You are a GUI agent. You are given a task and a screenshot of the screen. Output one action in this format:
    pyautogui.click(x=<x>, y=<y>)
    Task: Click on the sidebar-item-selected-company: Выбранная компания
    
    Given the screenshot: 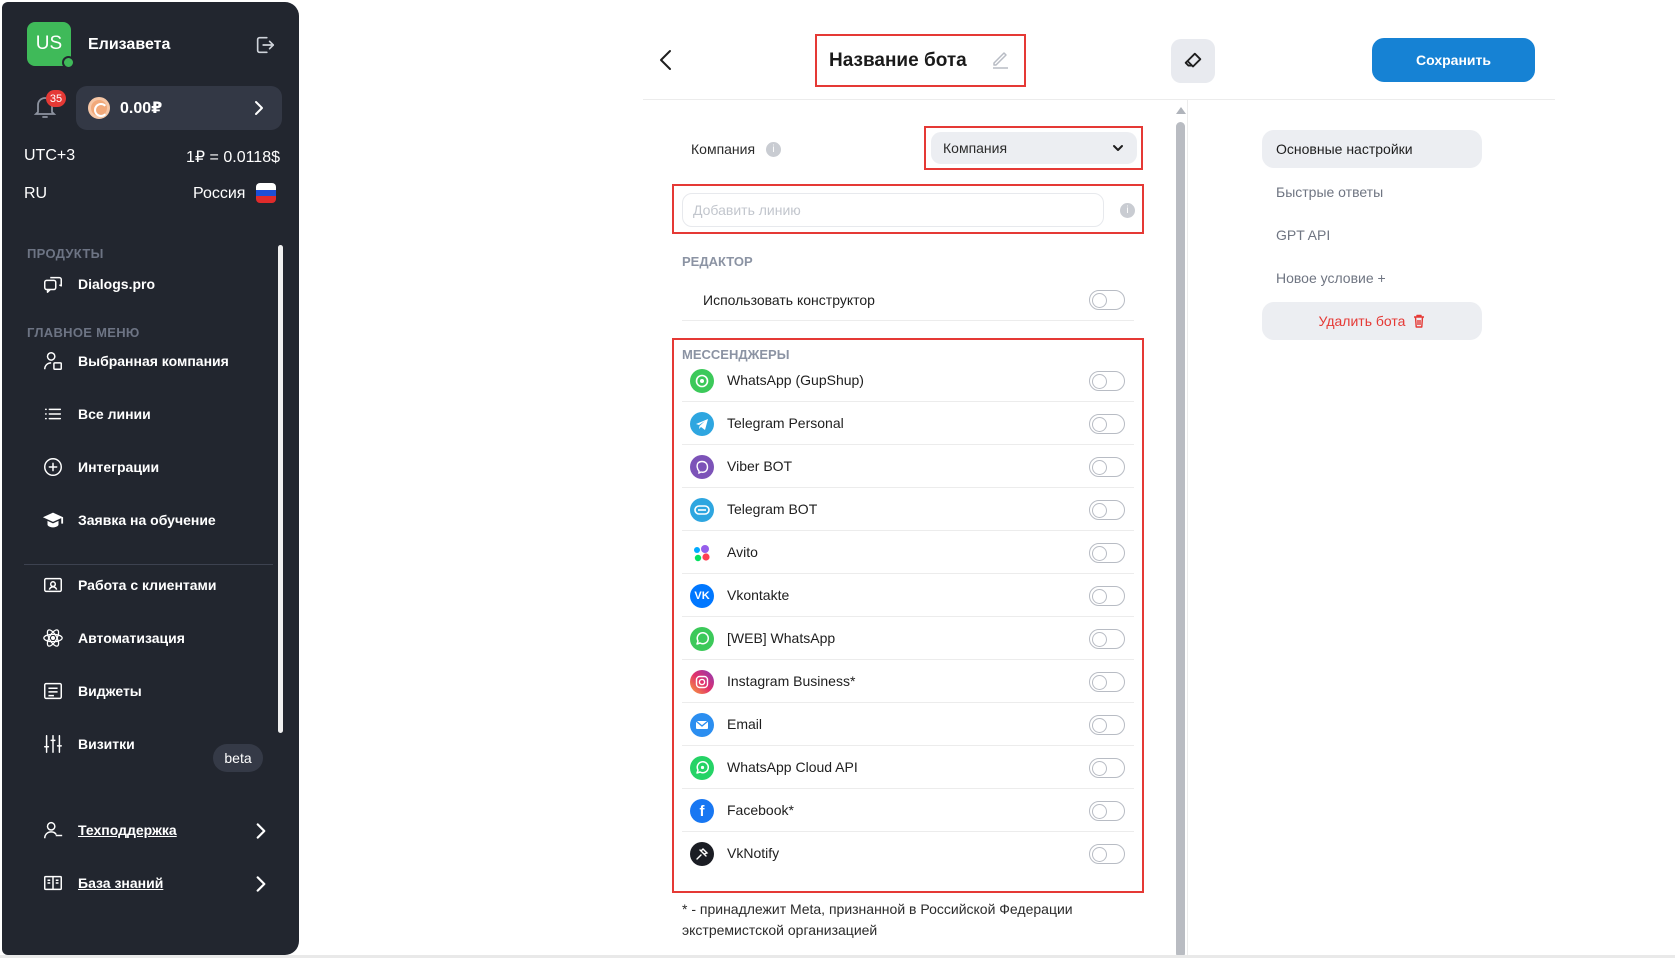 What is the action you would take?
    pyautogui.click(x=157, y=361)
    